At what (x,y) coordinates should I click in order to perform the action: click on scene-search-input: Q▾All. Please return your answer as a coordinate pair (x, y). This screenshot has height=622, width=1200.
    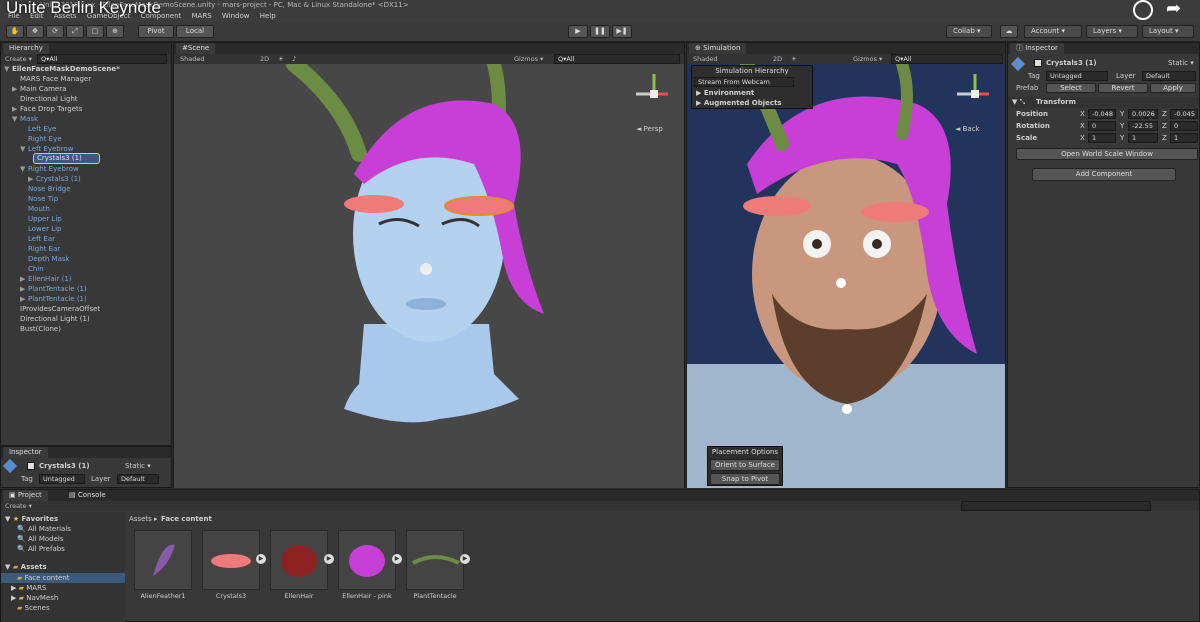
    Looking at the image, I should click on (617, 59).